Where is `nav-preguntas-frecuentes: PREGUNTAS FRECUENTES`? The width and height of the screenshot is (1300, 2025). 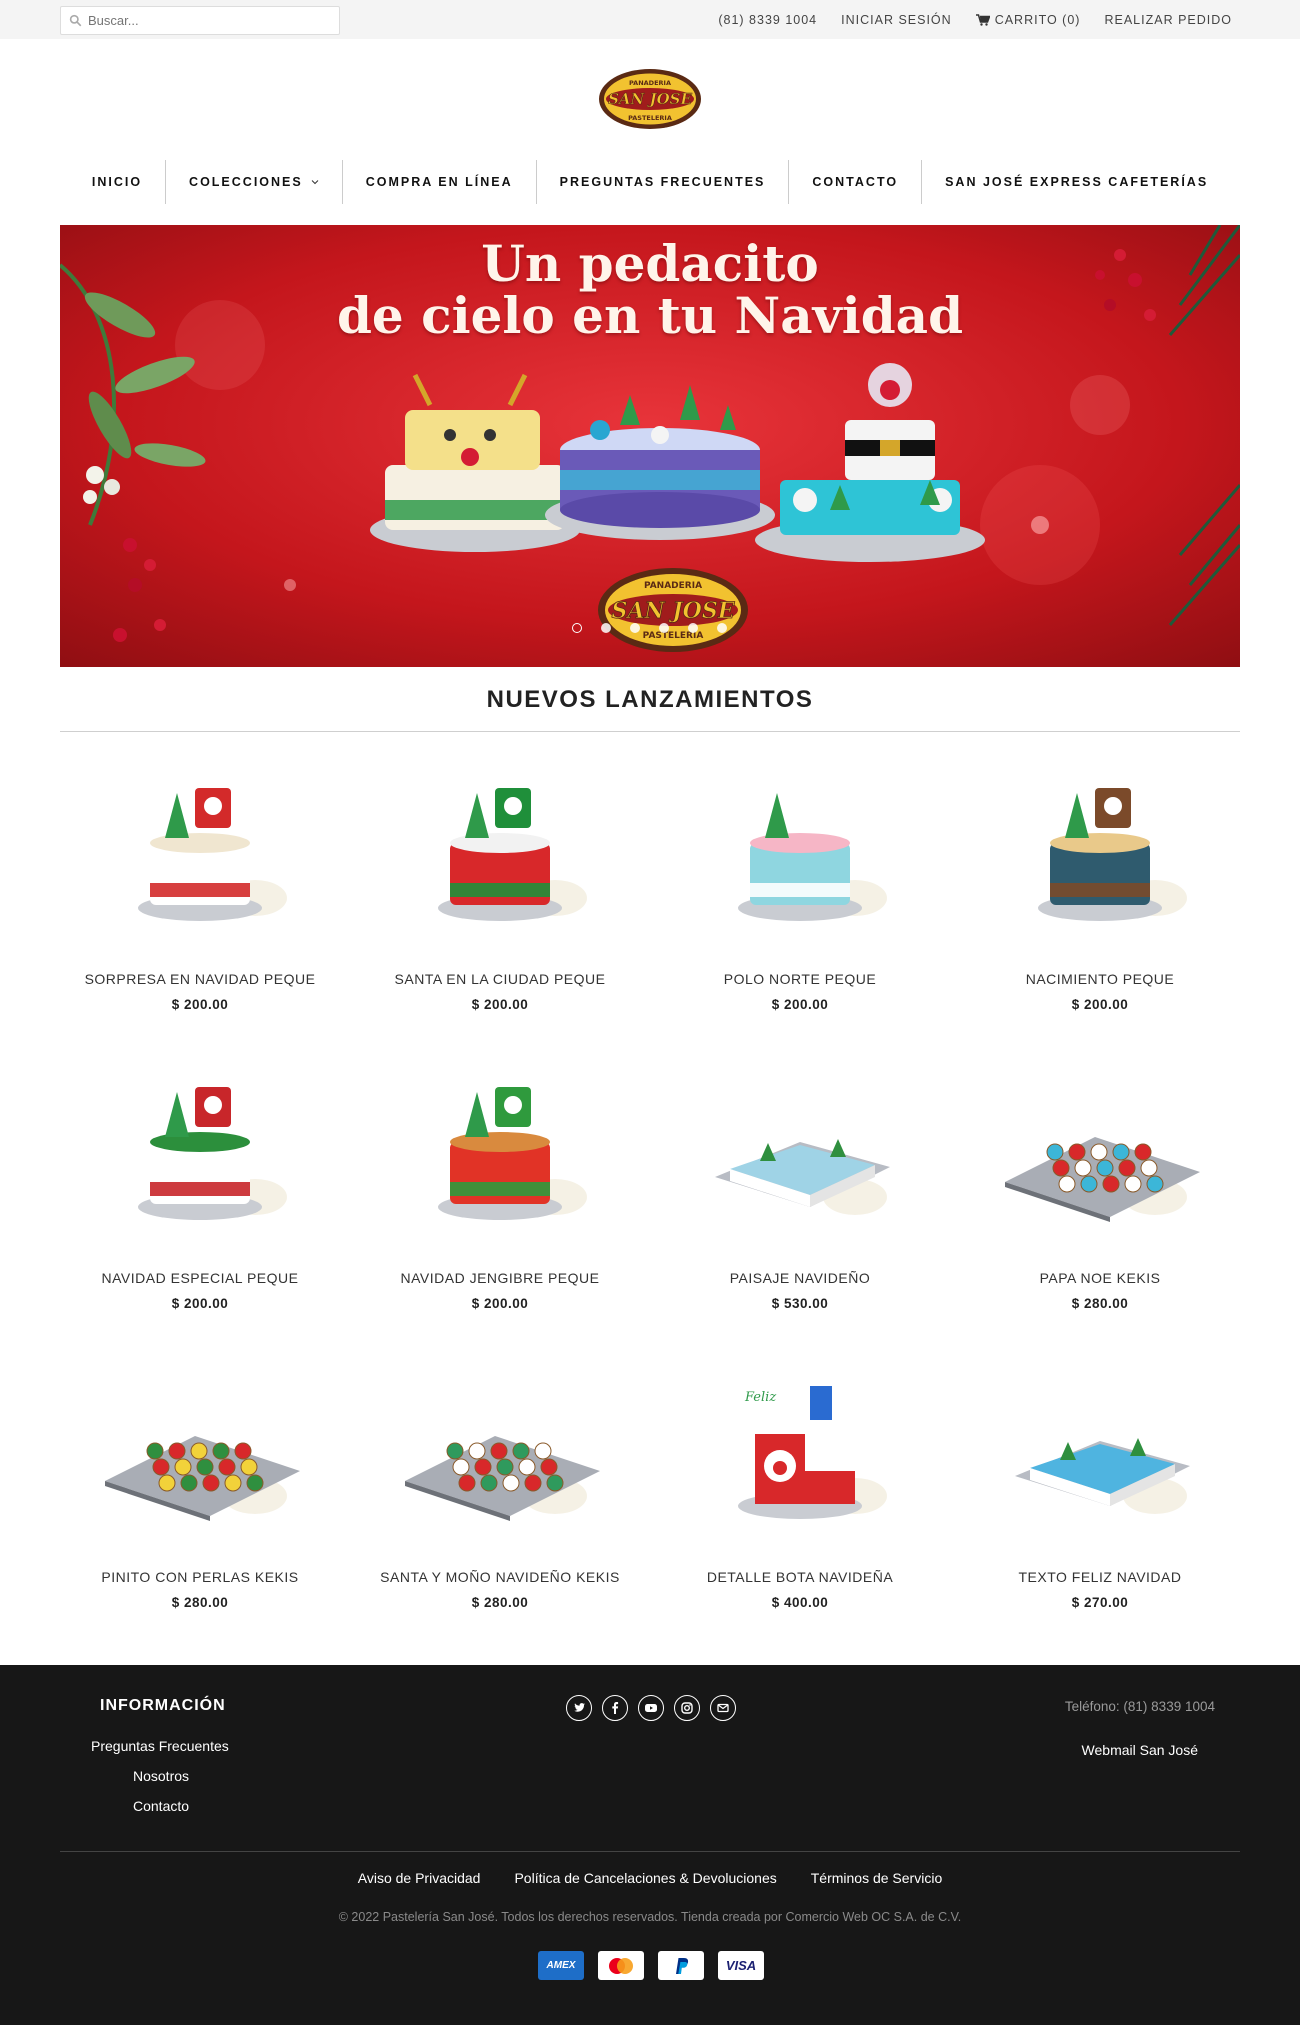 nav-preguntas-frecuentes: PREGUNTAS FRECUENTES is located at coordinates (663, 182).